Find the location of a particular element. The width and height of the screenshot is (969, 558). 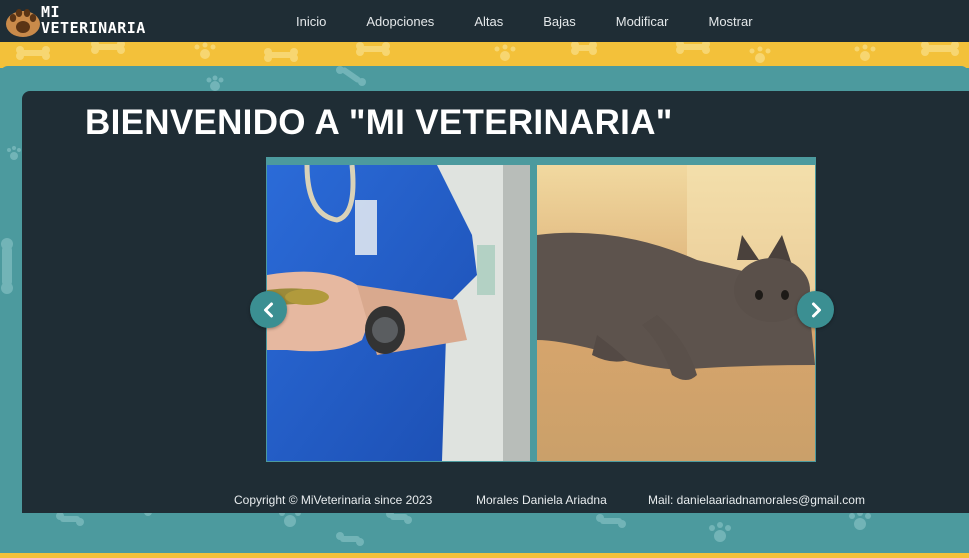

carousel-slide-vet is located at coordinates (398, 313).